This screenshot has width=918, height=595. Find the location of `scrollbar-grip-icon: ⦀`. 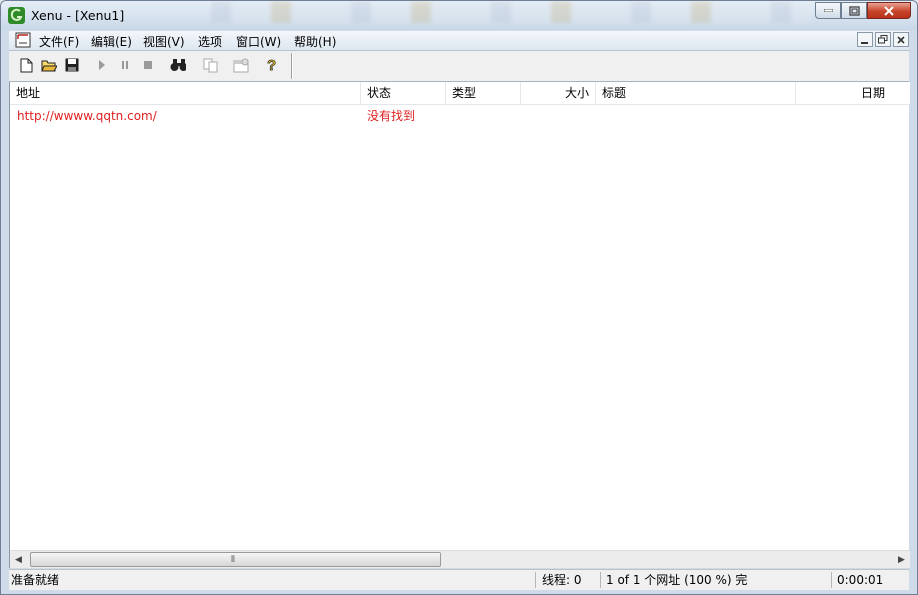

scrollbar-grip-icon: ⦀ is located at coordinates (233, 560).